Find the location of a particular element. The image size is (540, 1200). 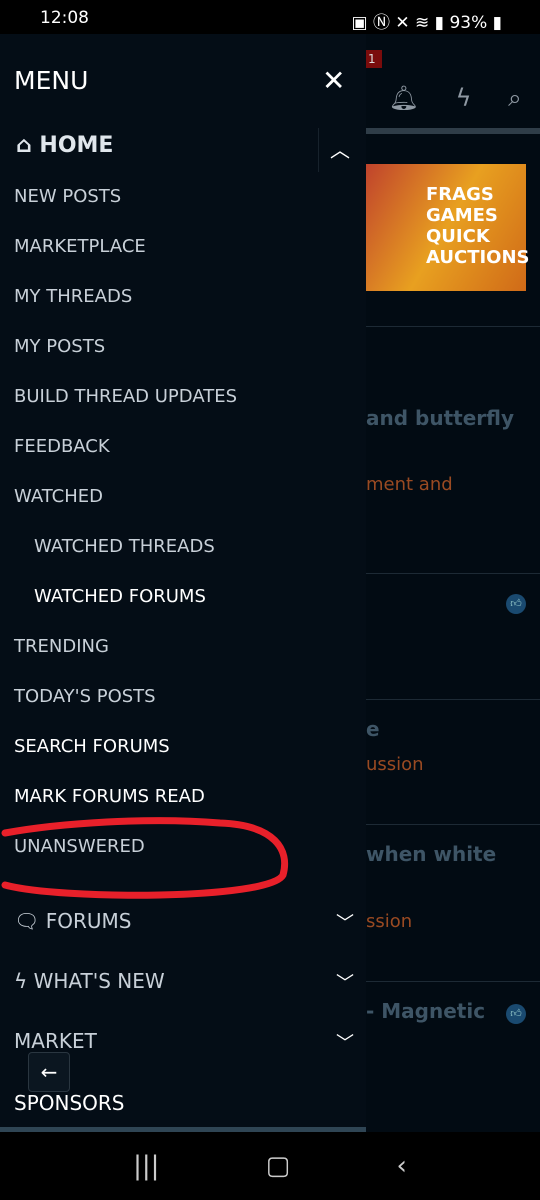

thread-title: and butterfly is located at coordinates (440, 418).